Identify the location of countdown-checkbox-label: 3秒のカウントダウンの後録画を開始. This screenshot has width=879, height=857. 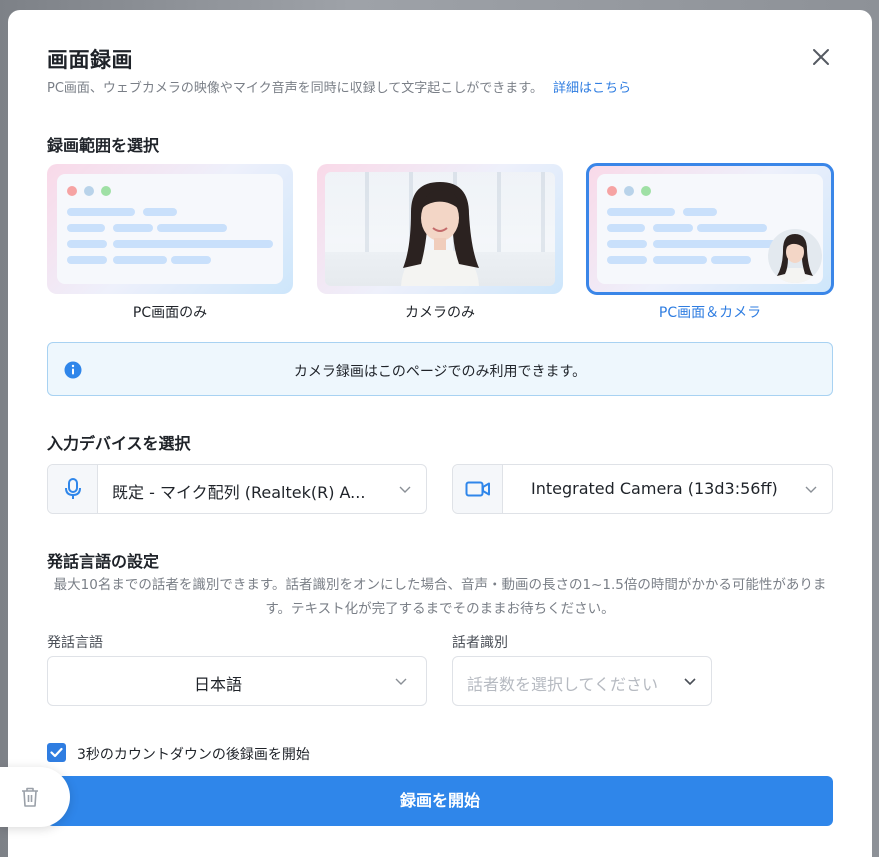
(193, 754).